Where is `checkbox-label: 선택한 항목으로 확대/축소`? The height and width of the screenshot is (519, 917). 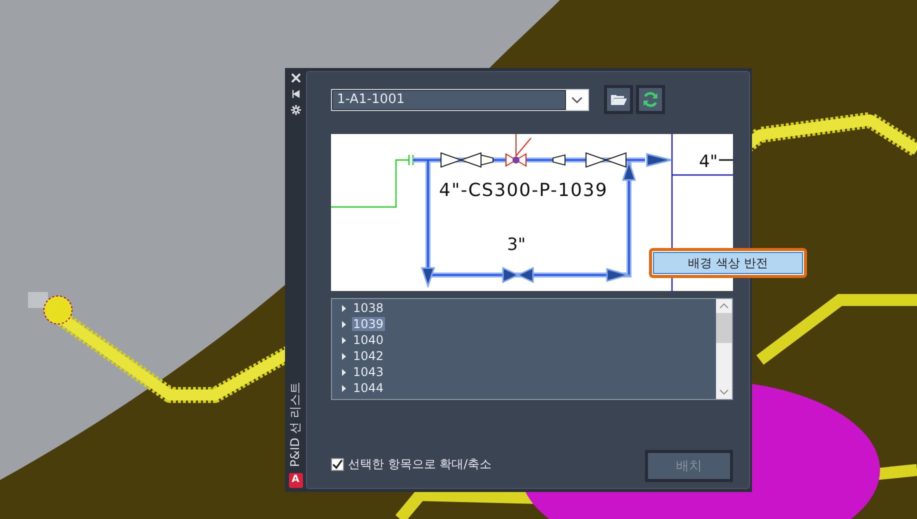 checkbox-label: 선택한 항목으로 확대/축소 is located at coordinates (420, 464).